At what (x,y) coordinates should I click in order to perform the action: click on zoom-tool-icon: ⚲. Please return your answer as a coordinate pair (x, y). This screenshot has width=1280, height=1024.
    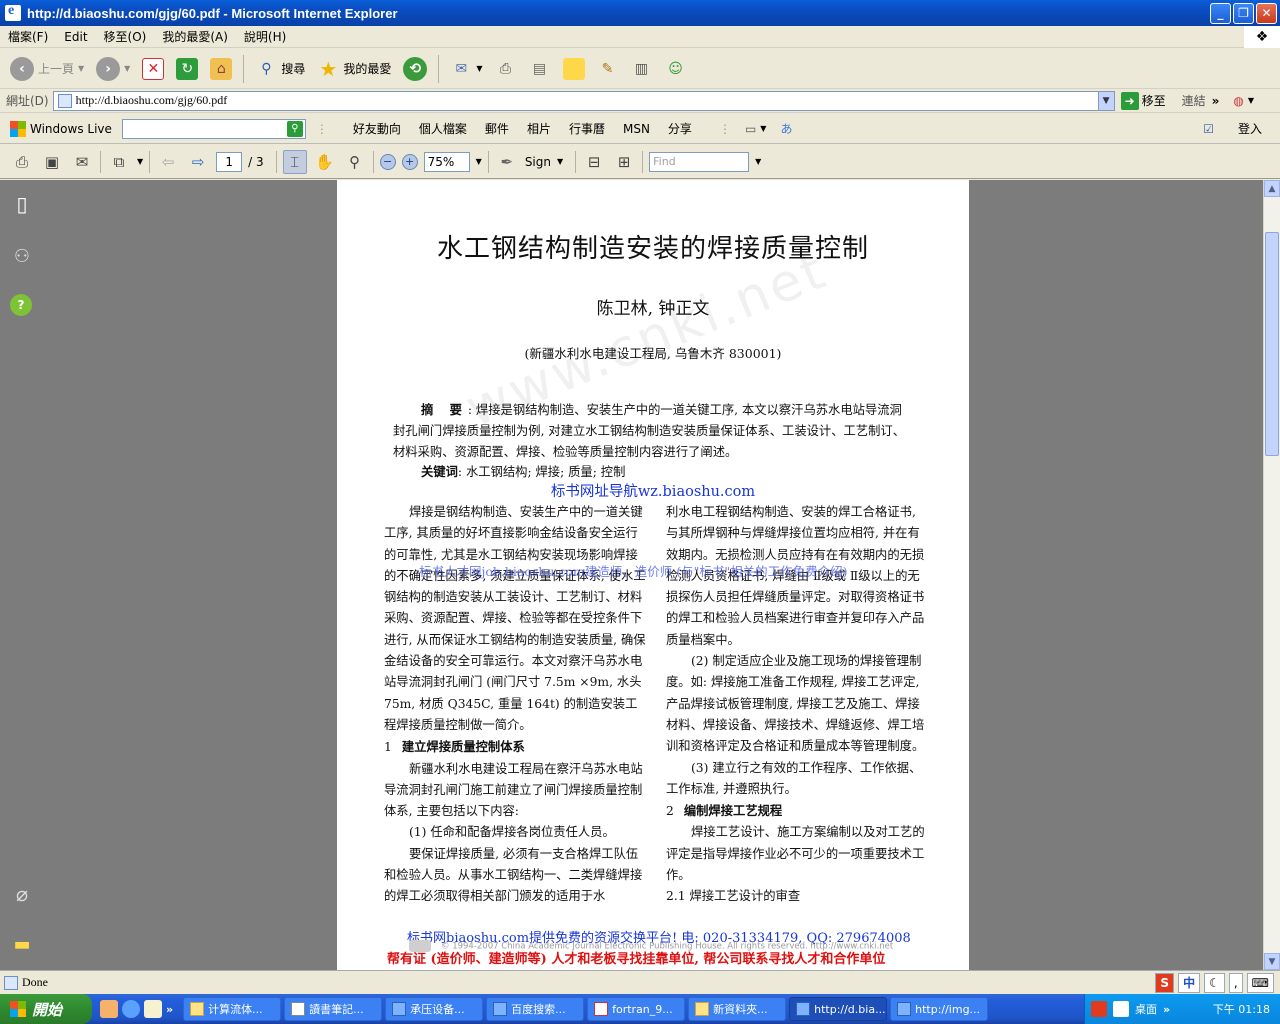
    Looking at the image, I should click on (355, 162).